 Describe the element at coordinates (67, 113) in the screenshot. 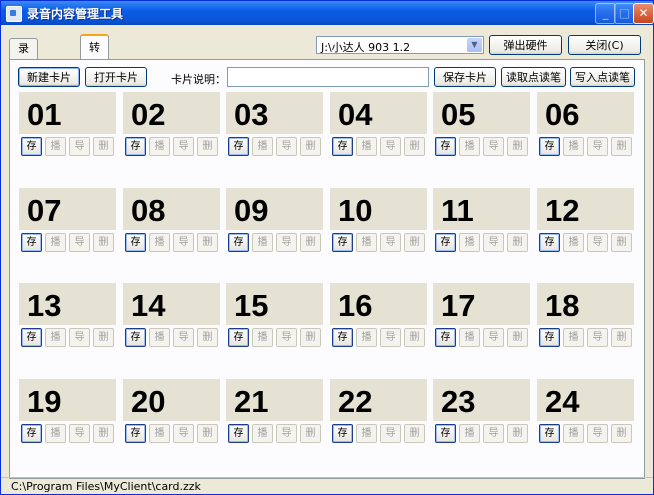

I see `card-face: 01` at that location.